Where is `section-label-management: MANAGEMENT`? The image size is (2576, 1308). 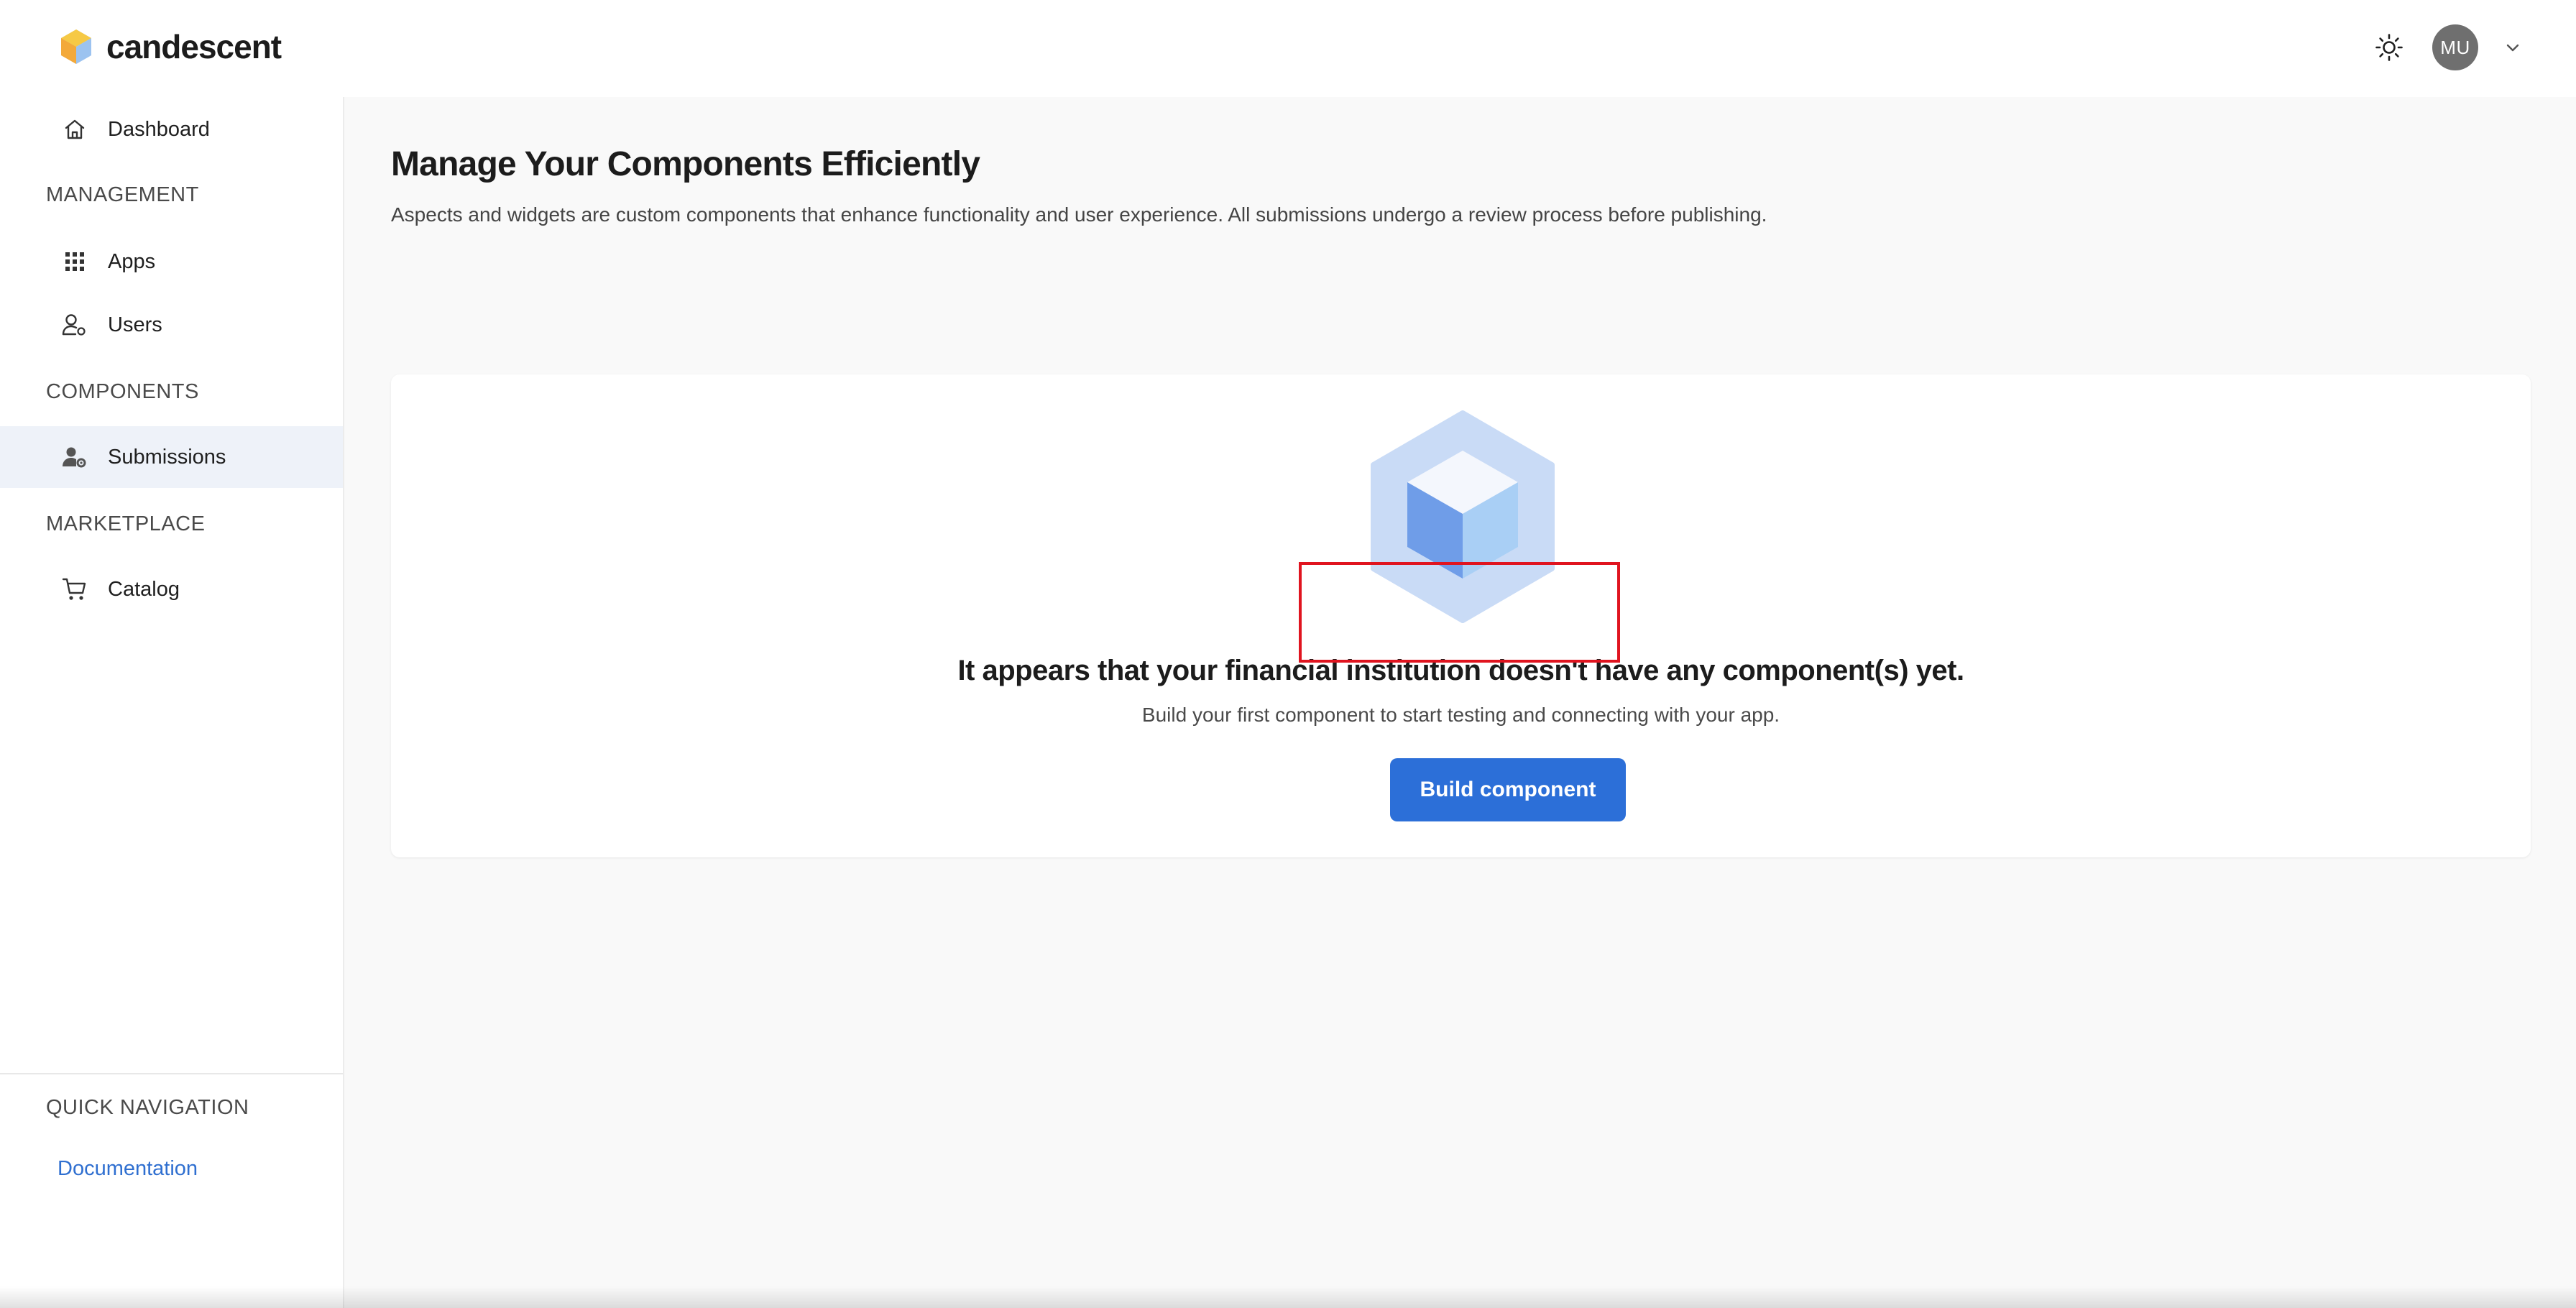
section-label-management: MANAGEMENT is located at coordinates (122, 194).